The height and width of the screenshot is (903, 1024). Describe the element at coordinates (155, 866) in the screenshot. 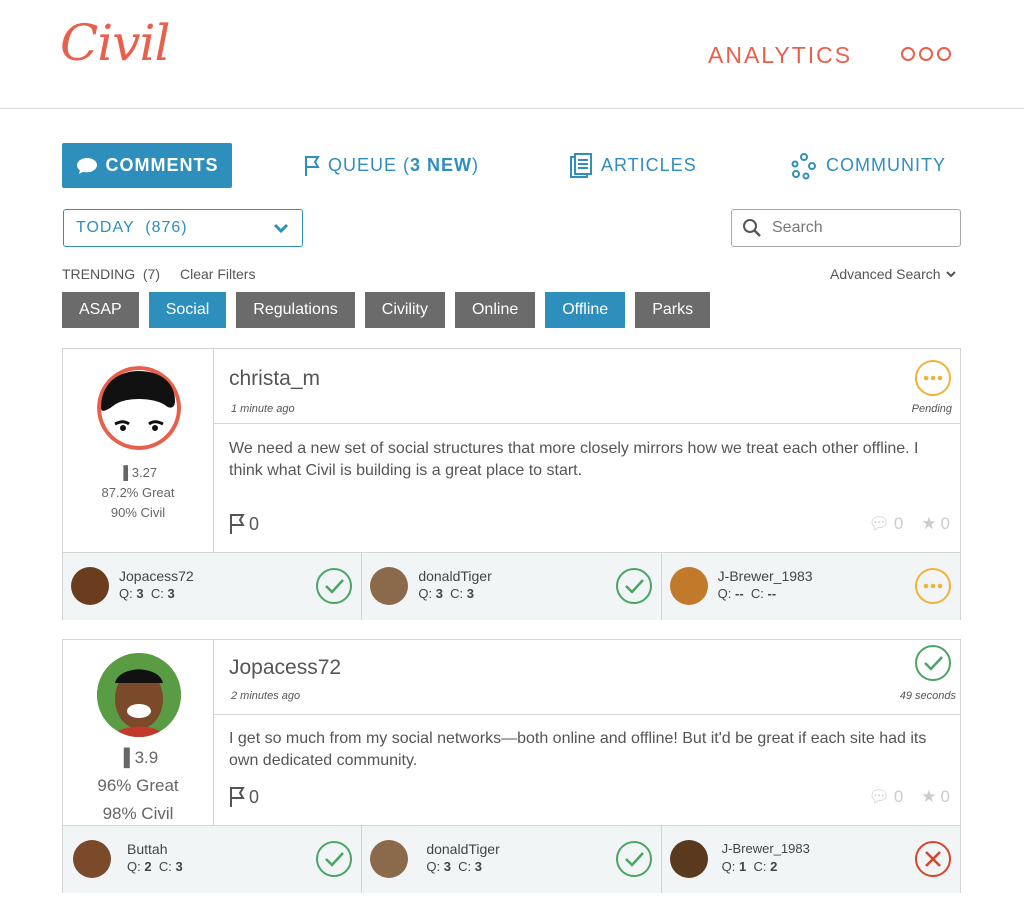

I see `reviewer-scores: Q: 2 C: 3` at that location.